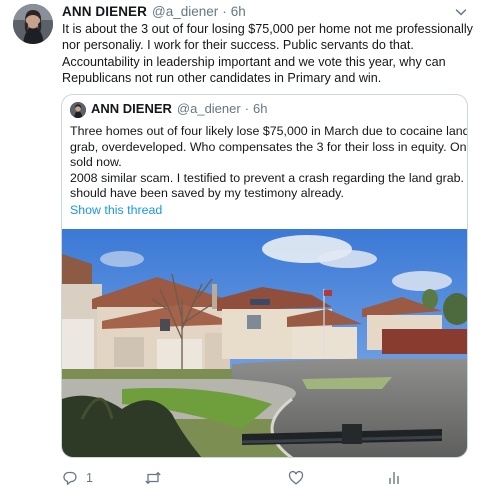 Image resolution: width=487 pixels, height=498 pixels. I want to click on quoted-timestamp: 6h, so click(260, 108).